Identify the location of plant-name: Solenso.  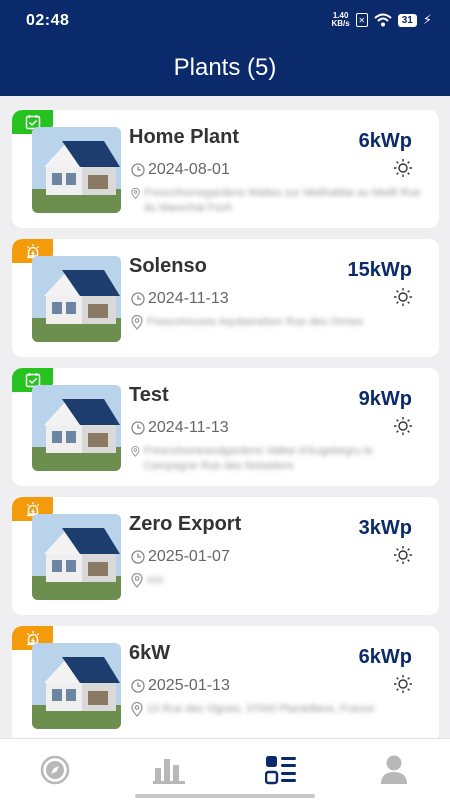
(168, 266).